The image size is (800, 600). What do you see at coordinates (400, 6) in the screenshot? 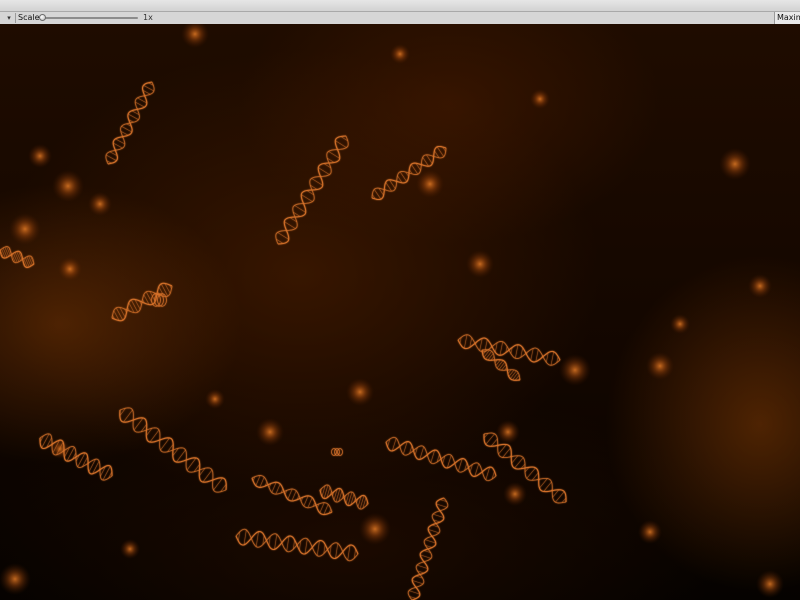
I see `toolbar-title-strip` at bounding box center [400, 6].